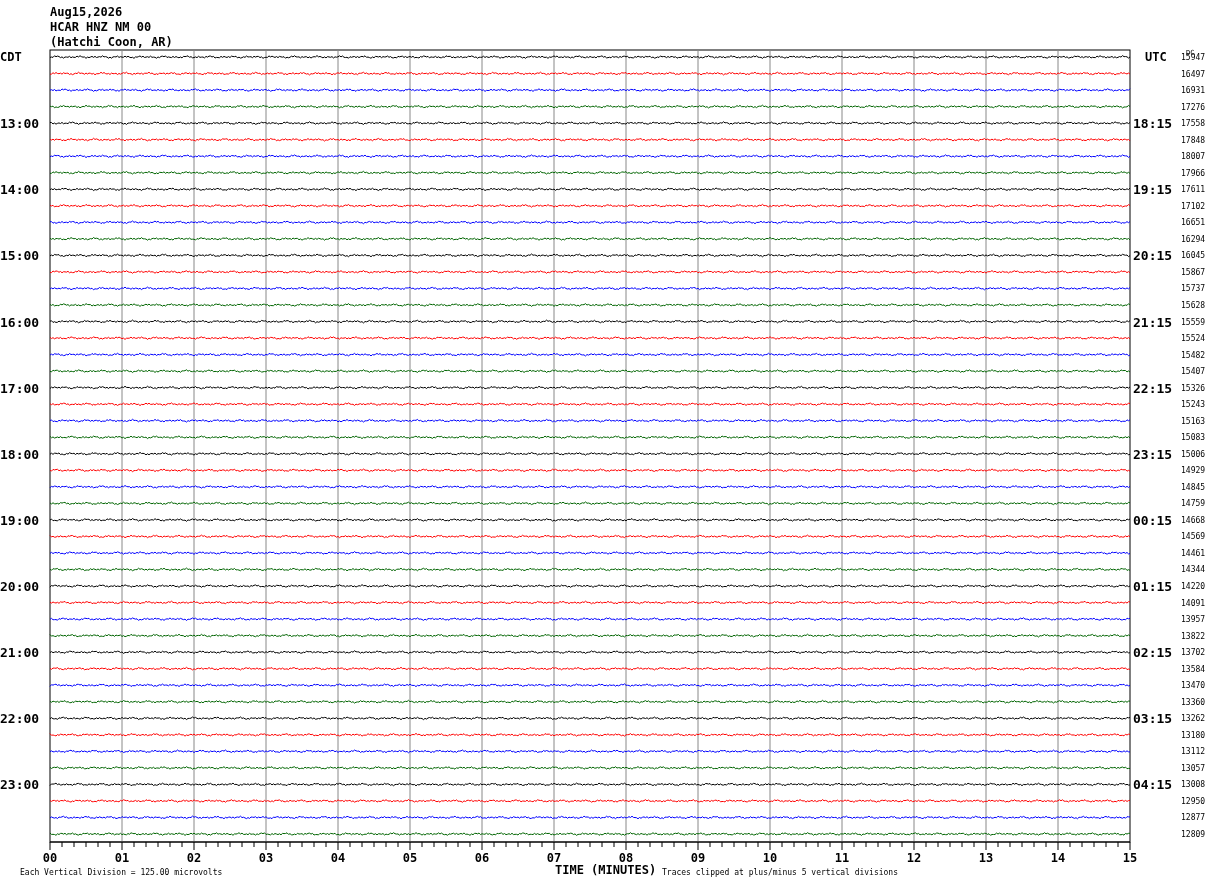 The width and height of the screenshot is (1210, 886). What do you see at coordinates (1193, 553) in the screenshot?
I see `dc-value: 14461` at bounding box center [1193, 553].